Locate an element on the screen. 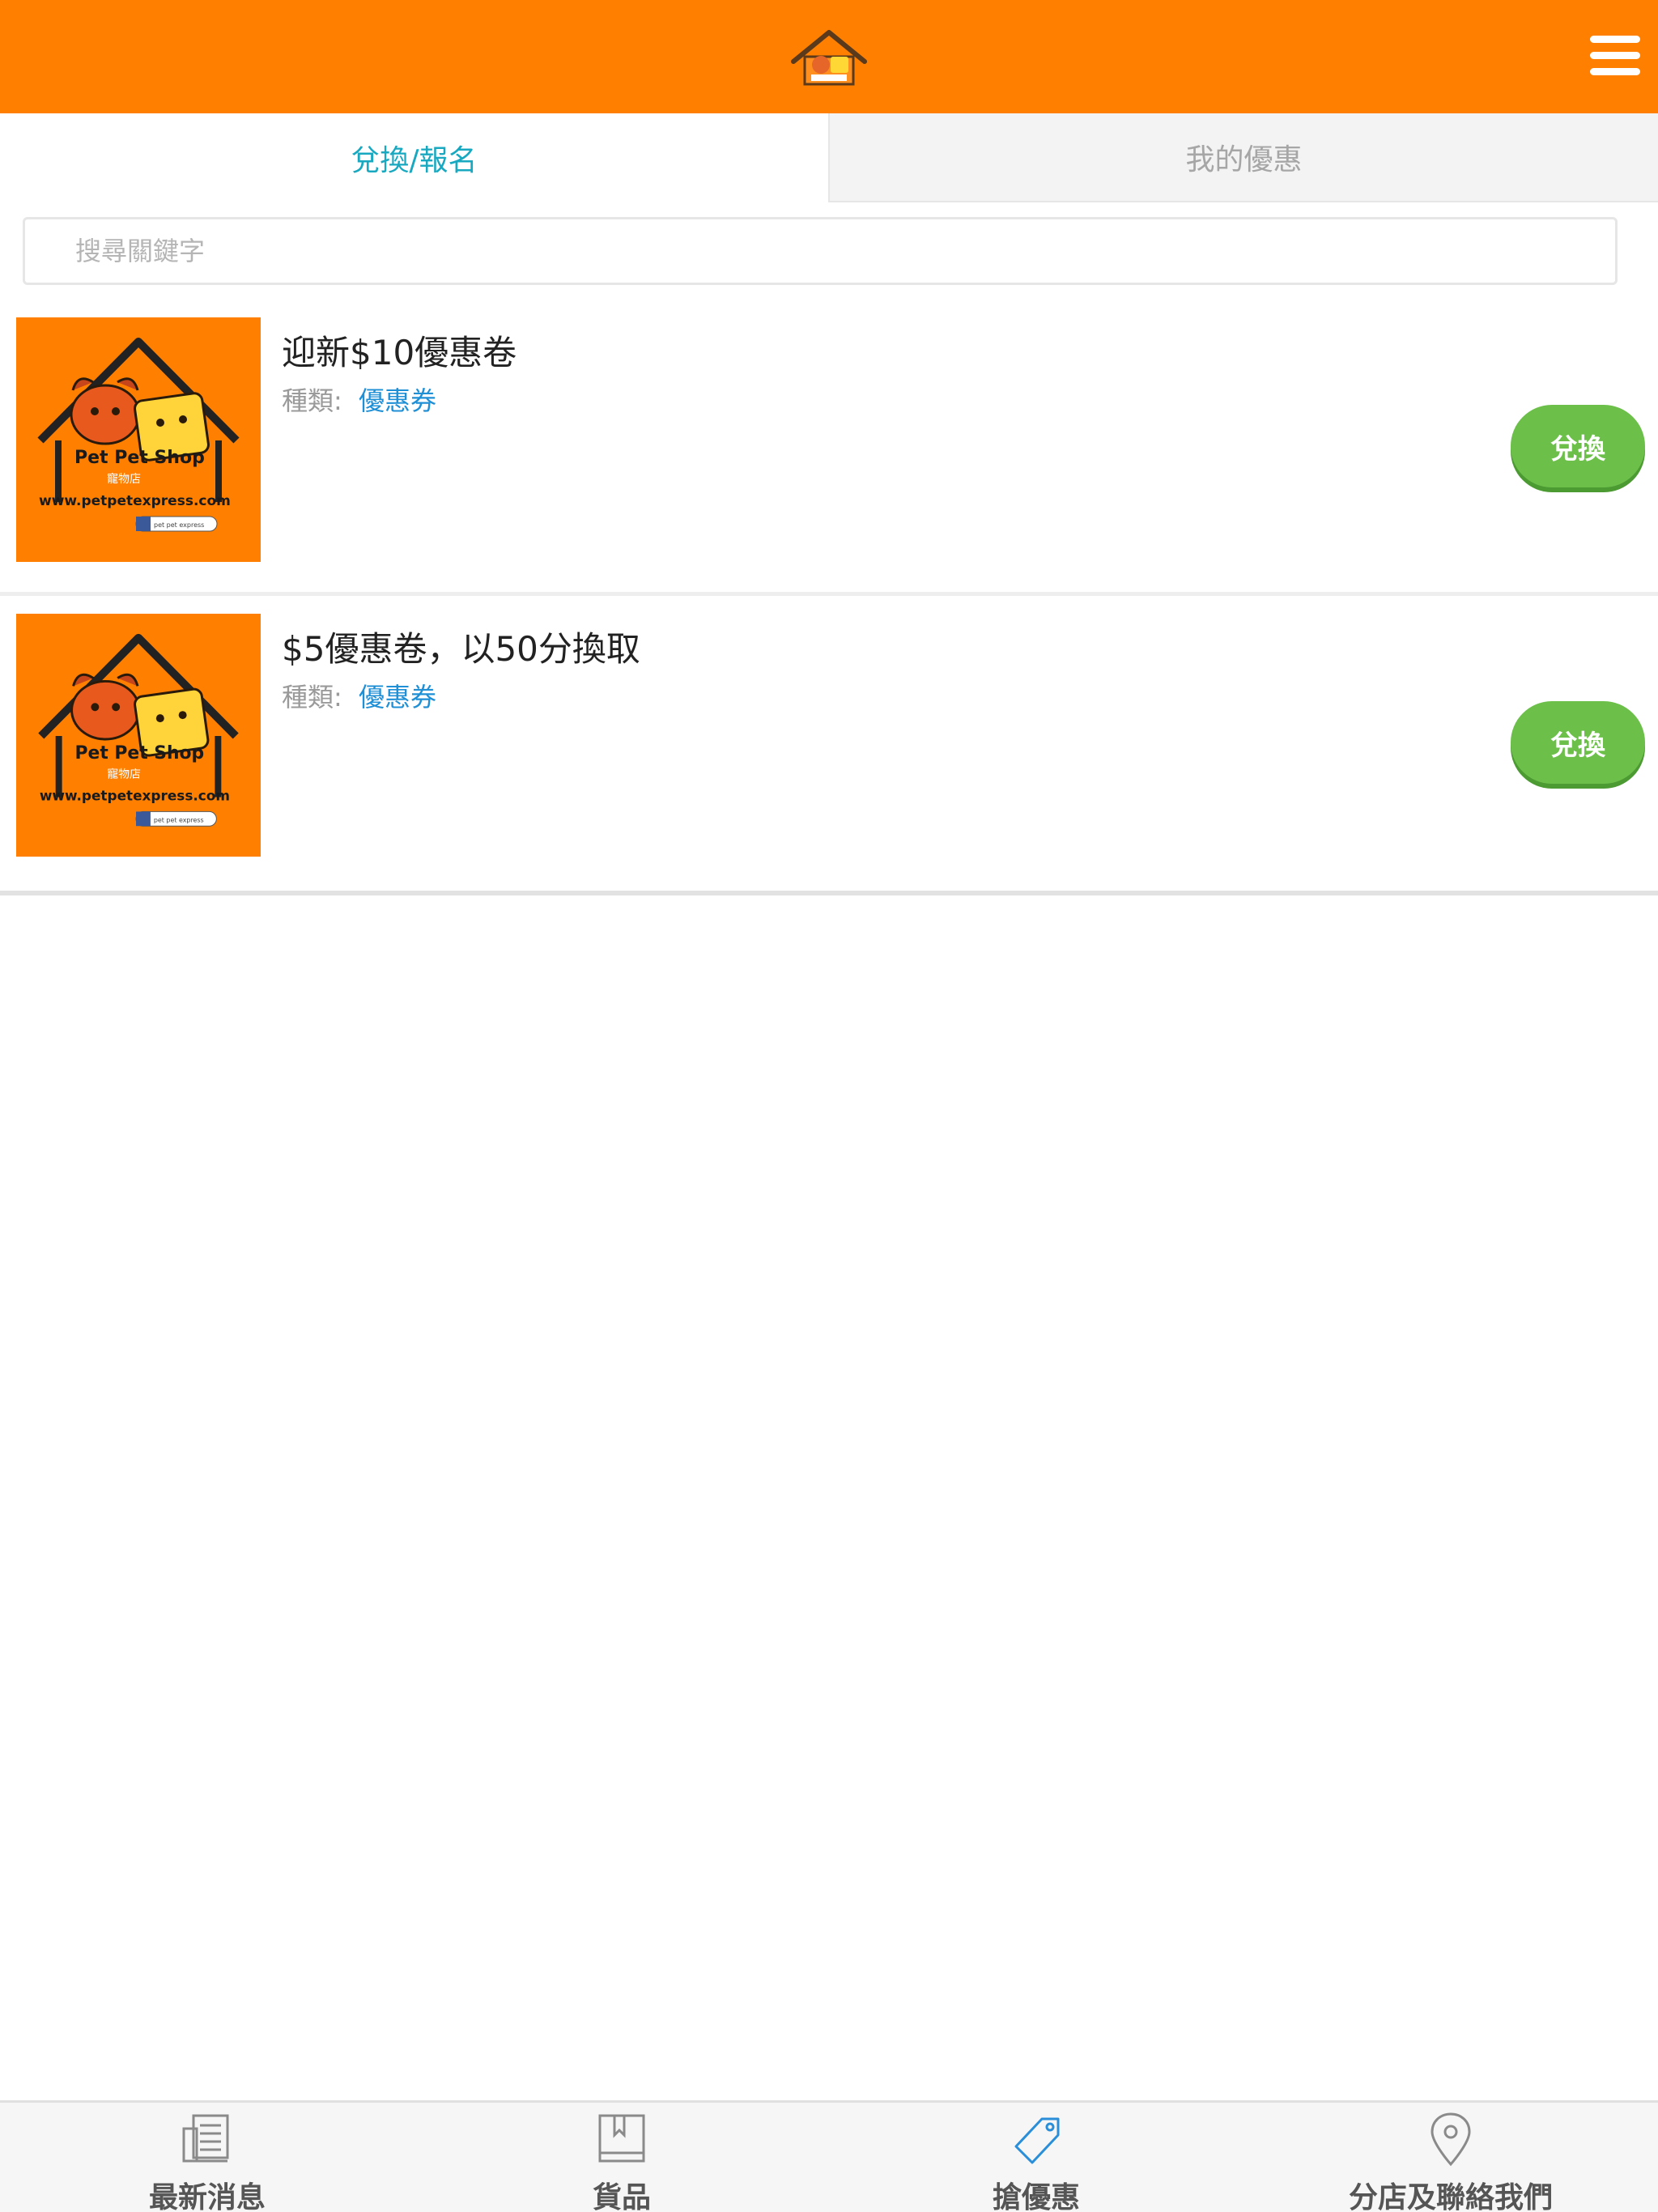  nav-label: 貨品 is located at coordinates (621, 2197).